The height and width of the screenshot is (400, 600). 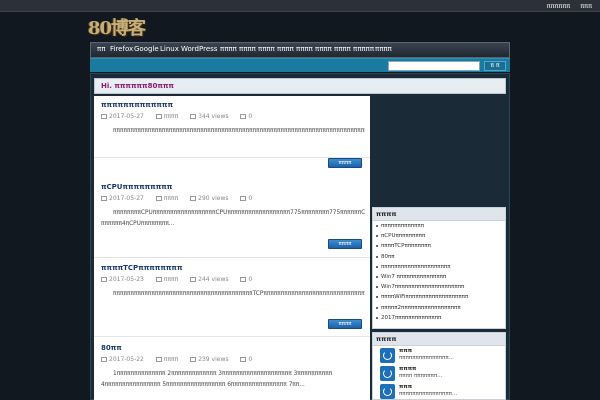 What do you see at coordinates (228, 49) in the screenshot?
I see `nav-item-6: ππππ` at bounding box center [228, 49].